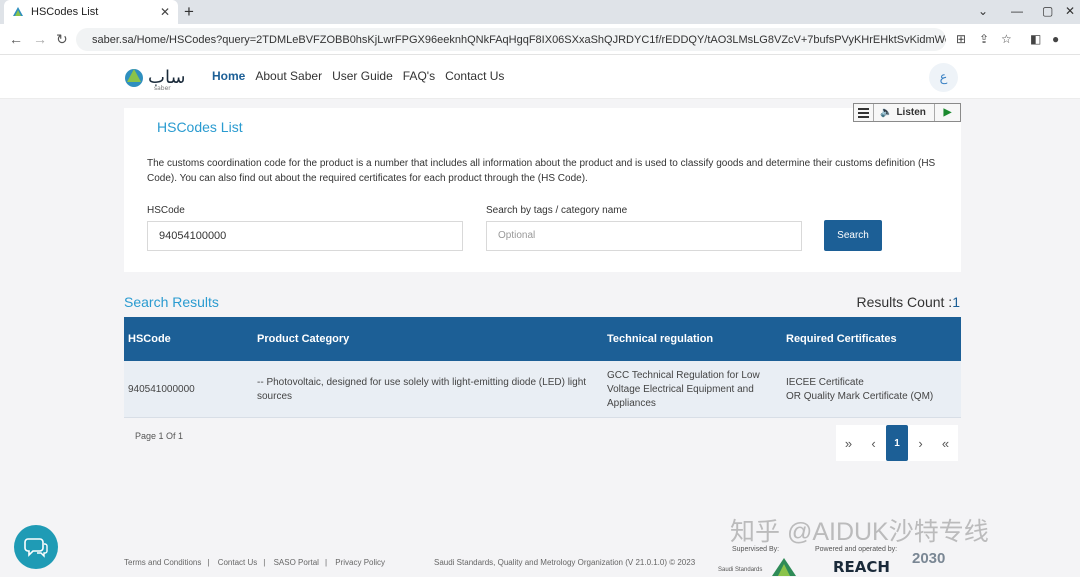  Describe the element at coordinates (362, 76) in the screenshot. I see `nav-user-guide: User Guide` at that location.